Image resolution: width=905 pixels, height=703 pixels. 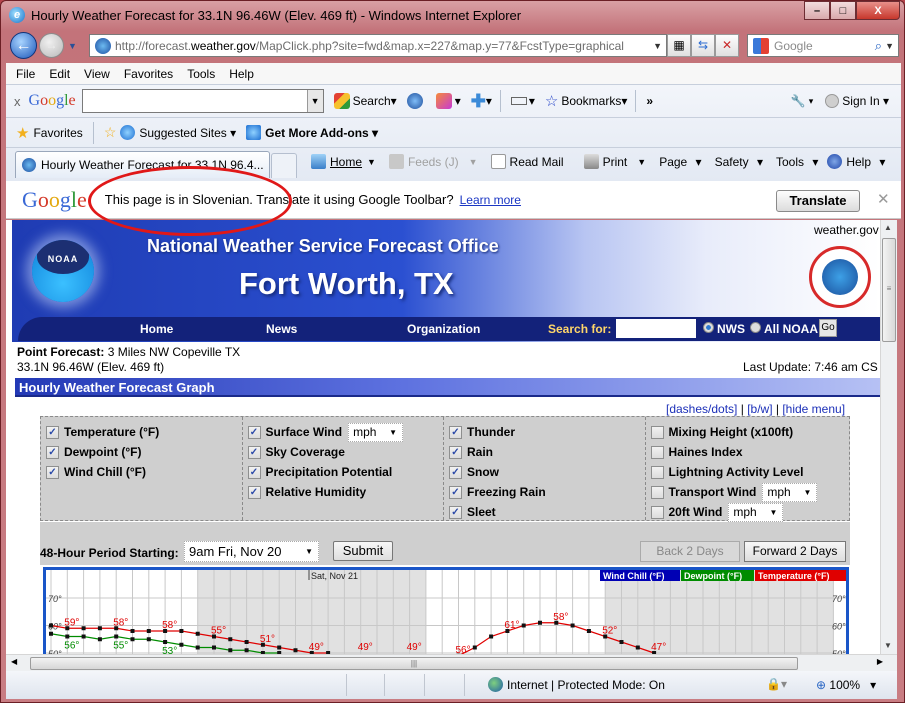 I want to click on tools-menu: Tools ▾, so click(x=797, y=162).